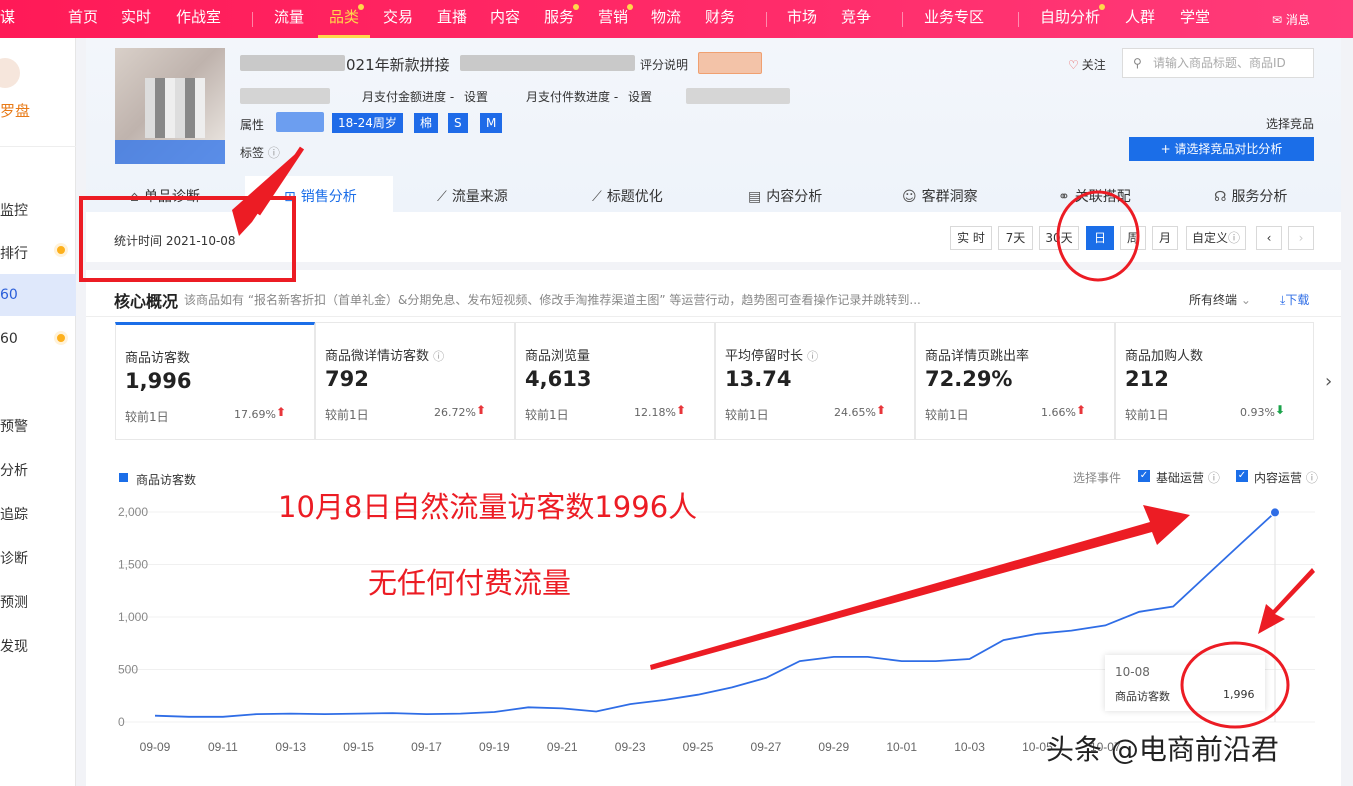 The width and height of the screenshot is (1353, 786). Describe the element at coordinates (505, 16) in the screenshot. I see `nav-content: 内容` at that location.